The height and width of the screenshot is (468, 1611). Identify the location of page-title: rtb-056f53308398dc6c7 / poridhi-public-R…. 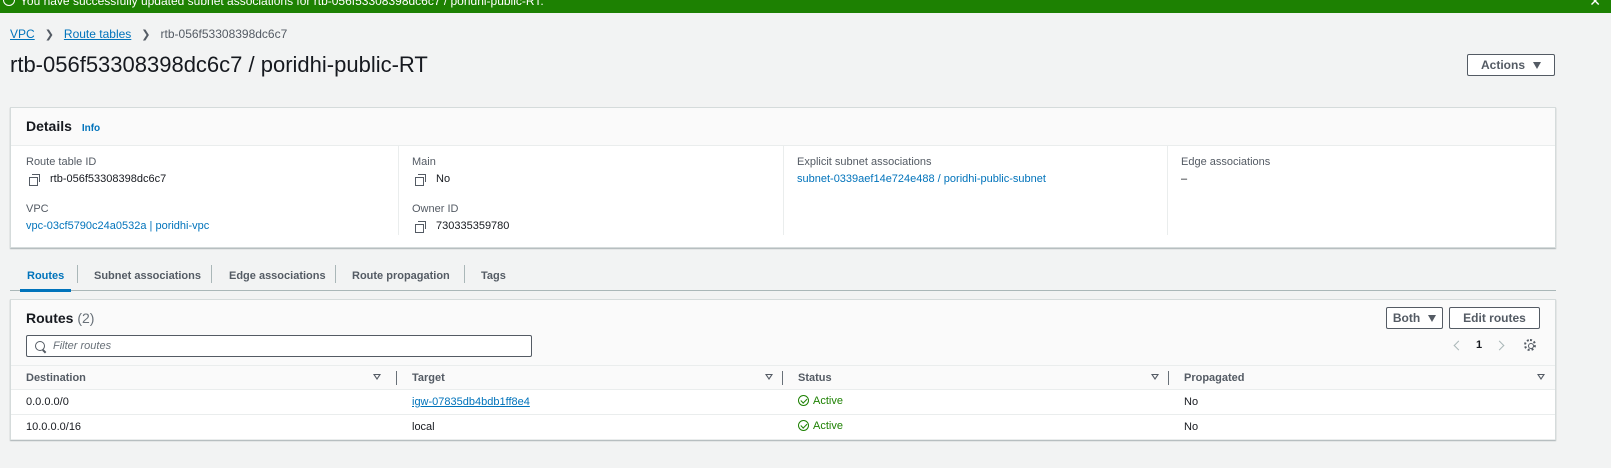
(219, 64).